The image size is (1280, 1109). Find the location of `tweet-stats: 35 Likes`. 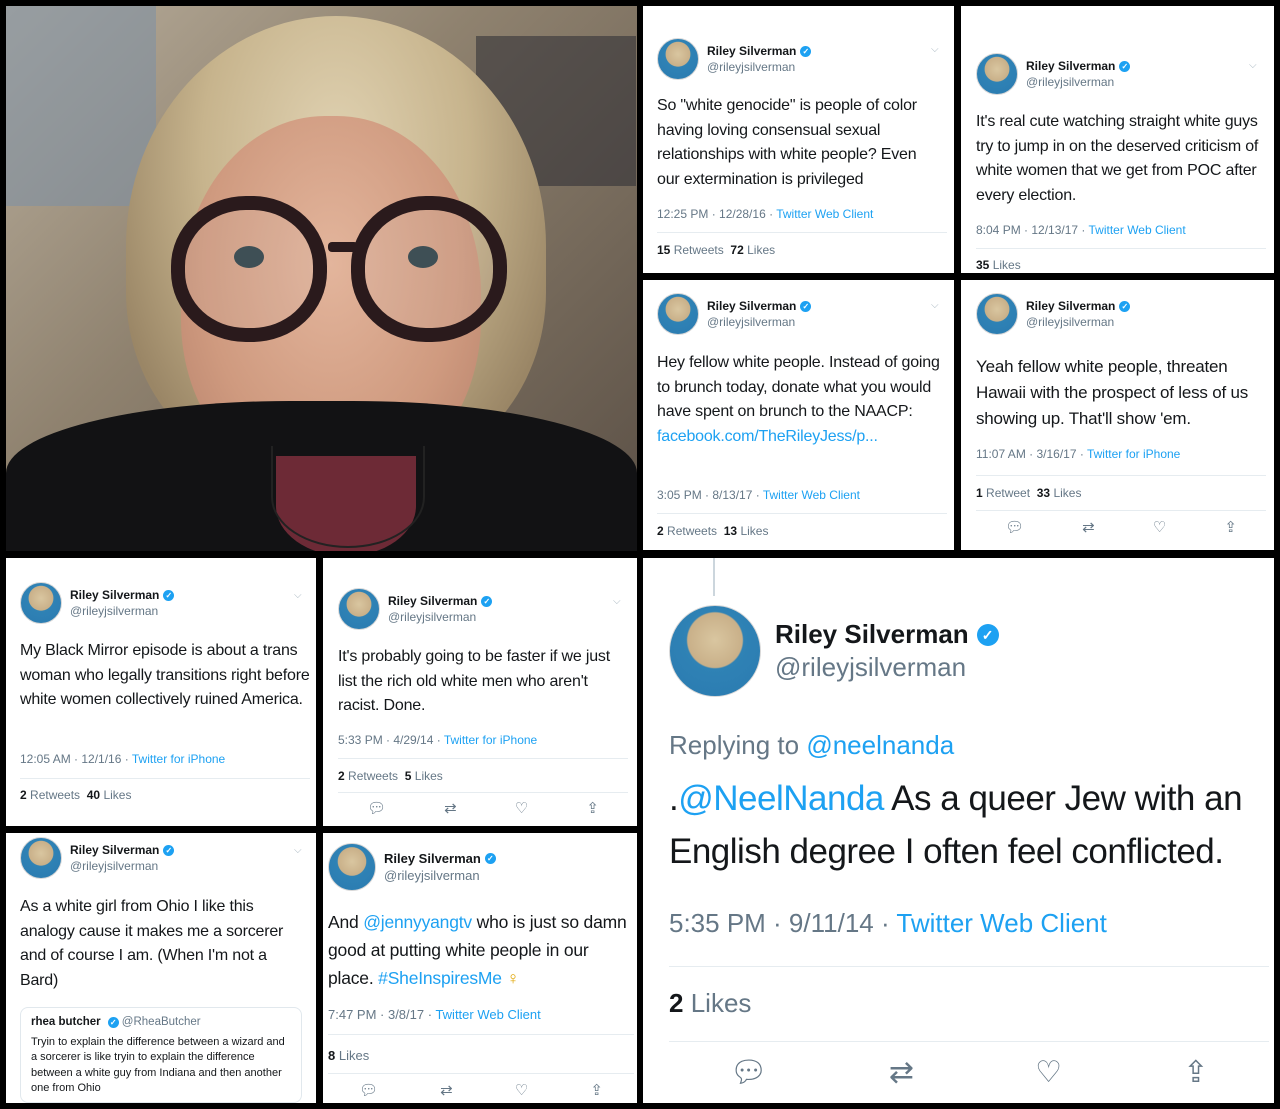

tweet-stats: 35 Likes is located at coordinates (998, 265).